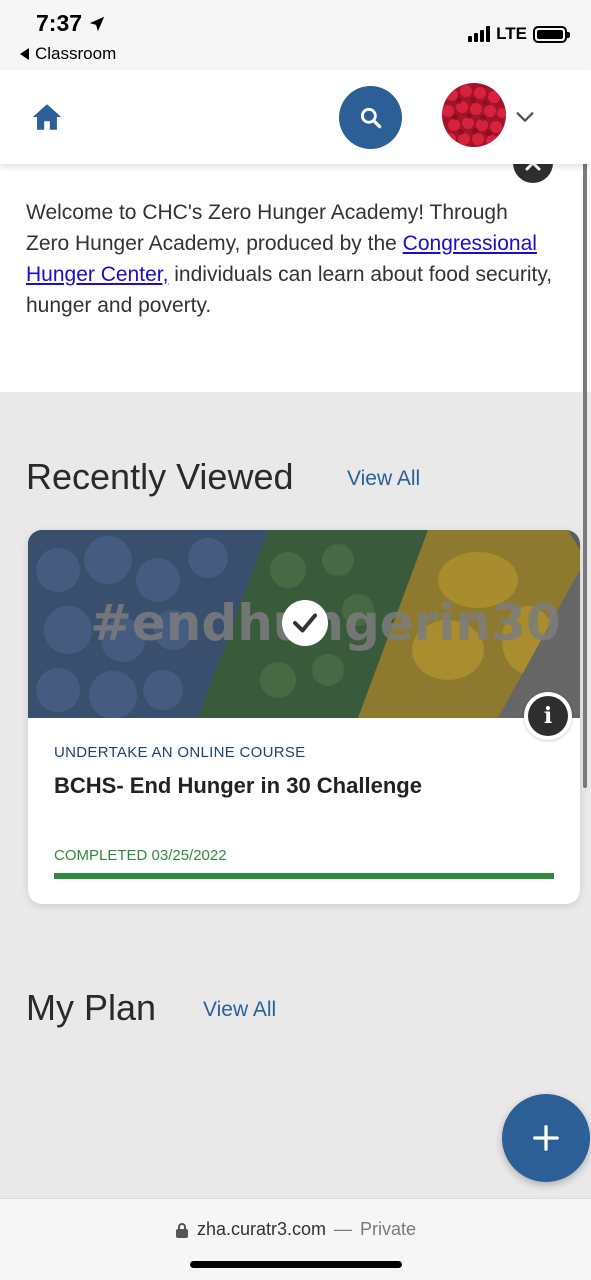 The height and width of the screenshot is (1280, 591). What do you see at coordinates (239, 1010) in the screenshot?
I see `my-plan-view-all-link: View All` at bounding box center [239, 1010].